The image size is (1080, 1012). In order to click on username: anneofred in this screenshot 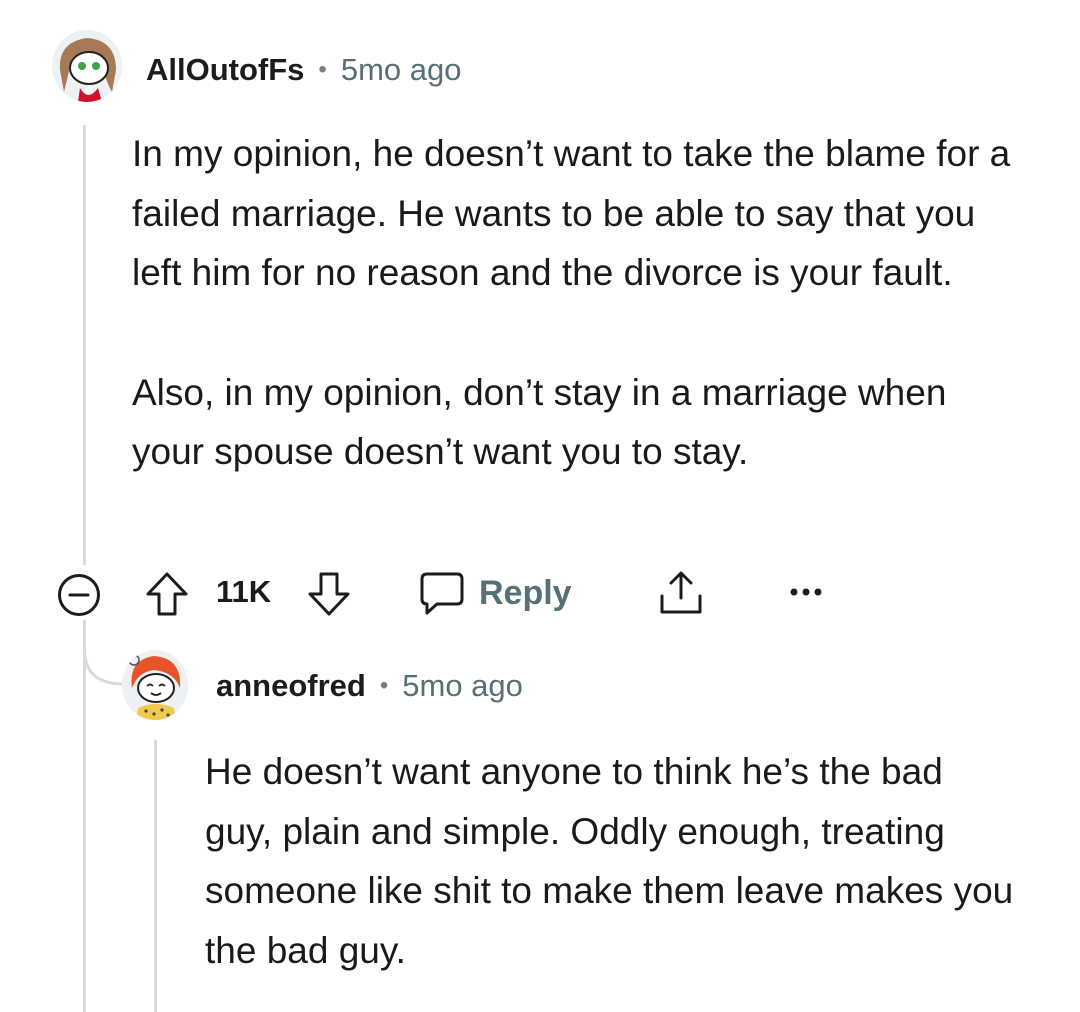, I will do `click(291, 686)`.